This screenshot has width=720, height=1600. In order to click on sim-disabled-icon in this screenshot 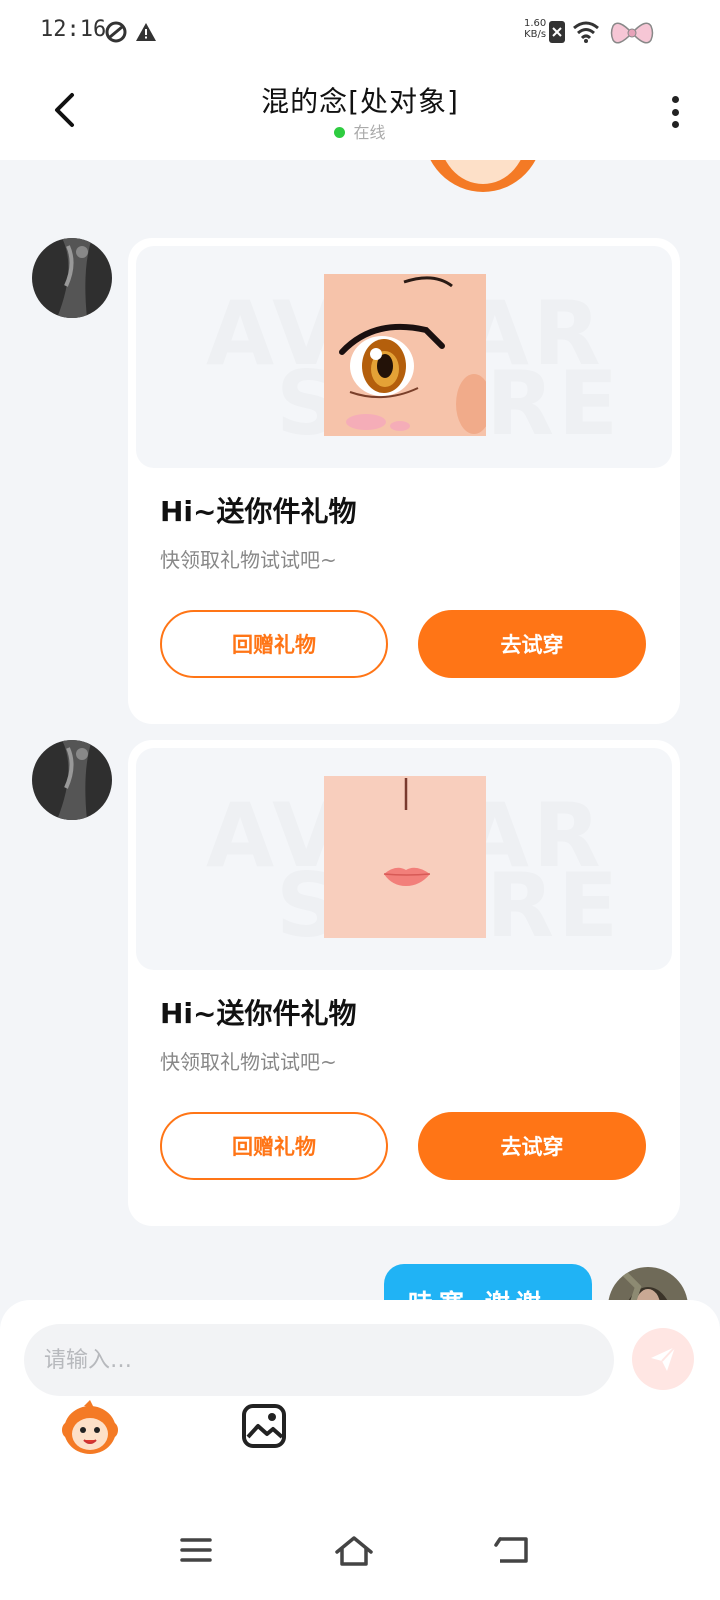, I will do `click(557, 34)`.